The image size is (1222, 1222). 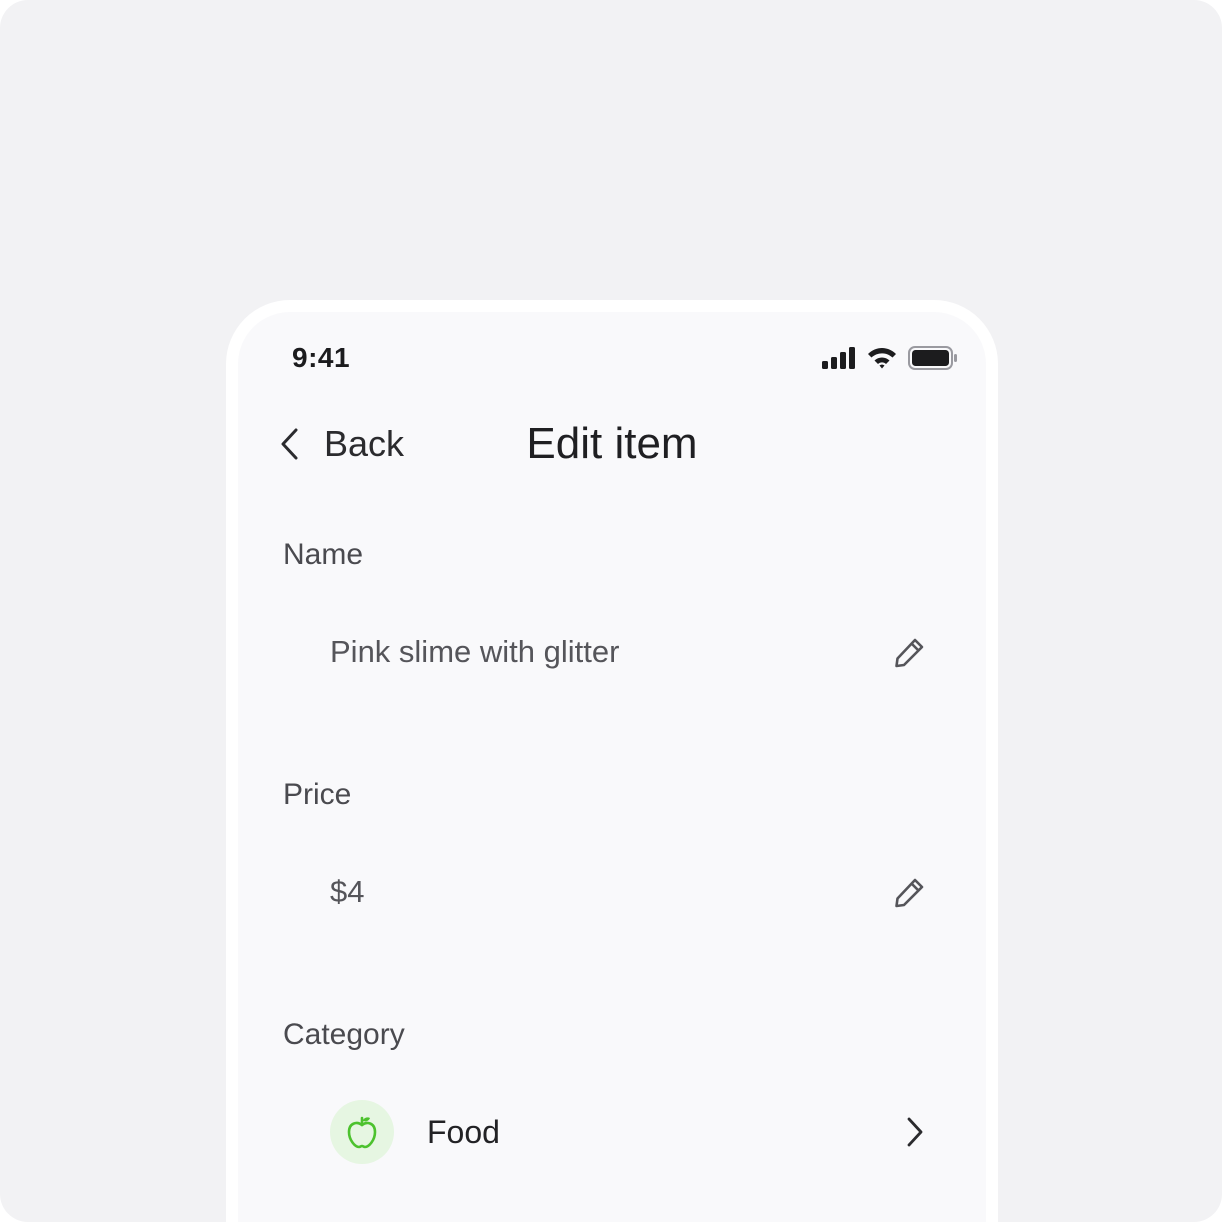 I want to click on name-label: Name, so click(x=323, y=554).